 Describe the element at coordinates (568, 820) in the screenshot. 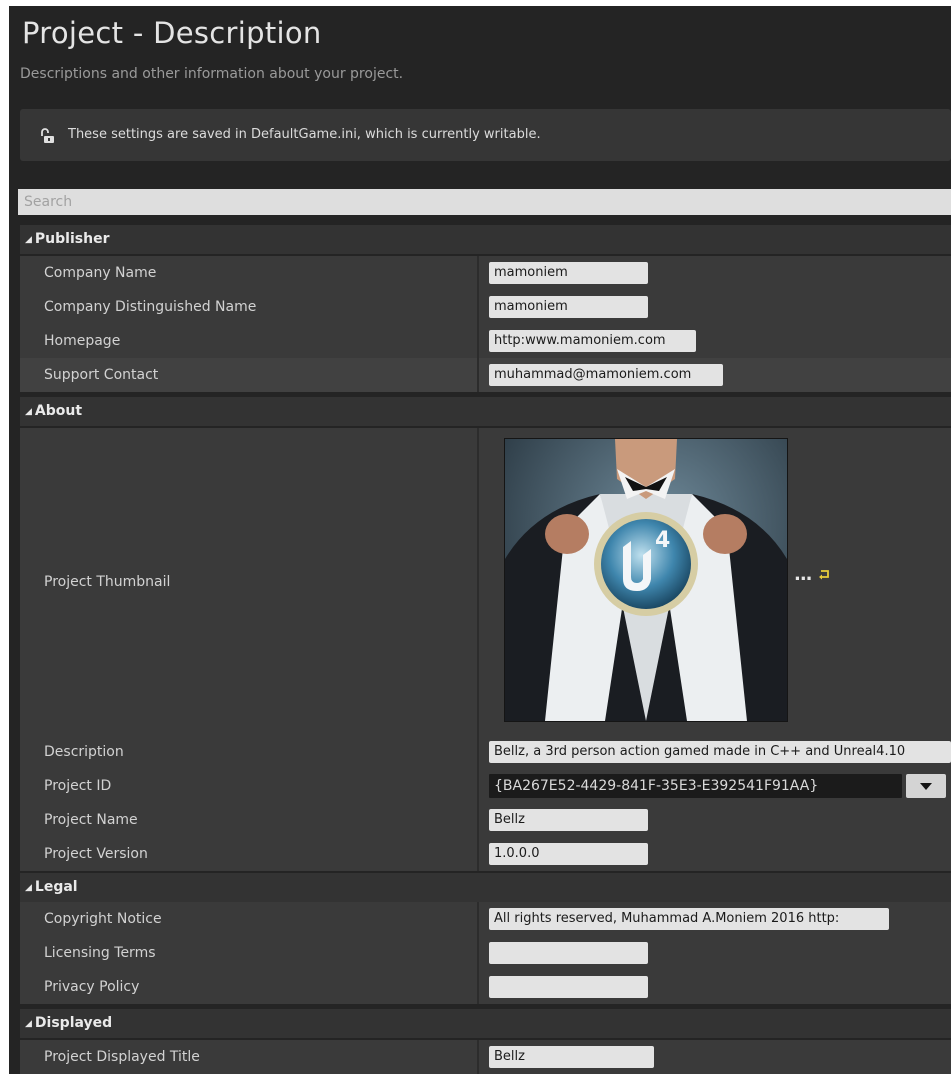

I see `project-name-field: Bellz` at that location.